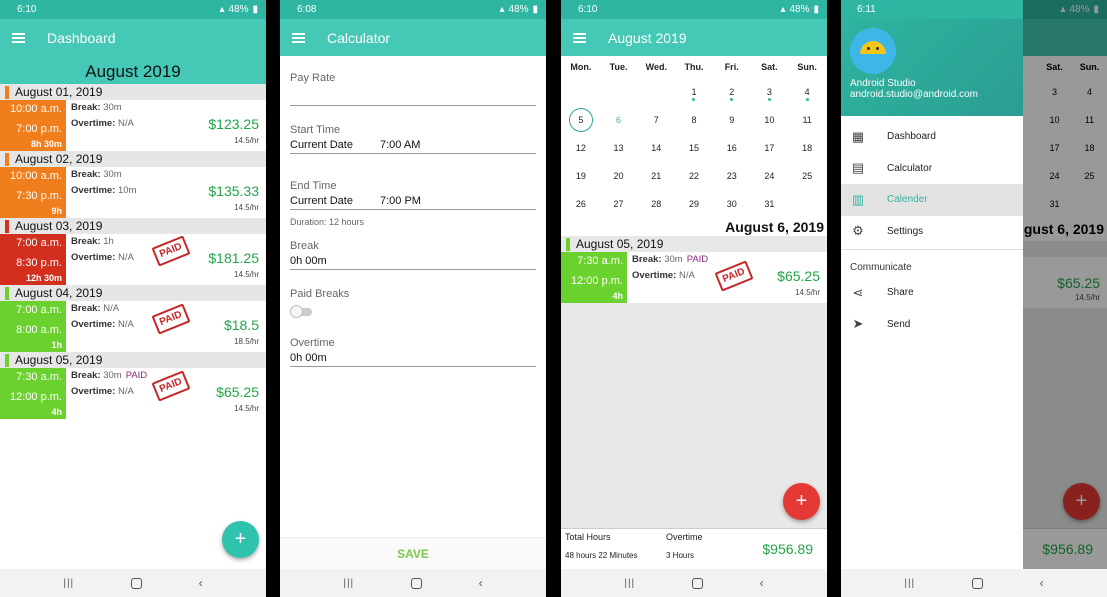 This screenshot has height=597, width=1107. I want to click on calendar-day: 5, so click(581, 120).